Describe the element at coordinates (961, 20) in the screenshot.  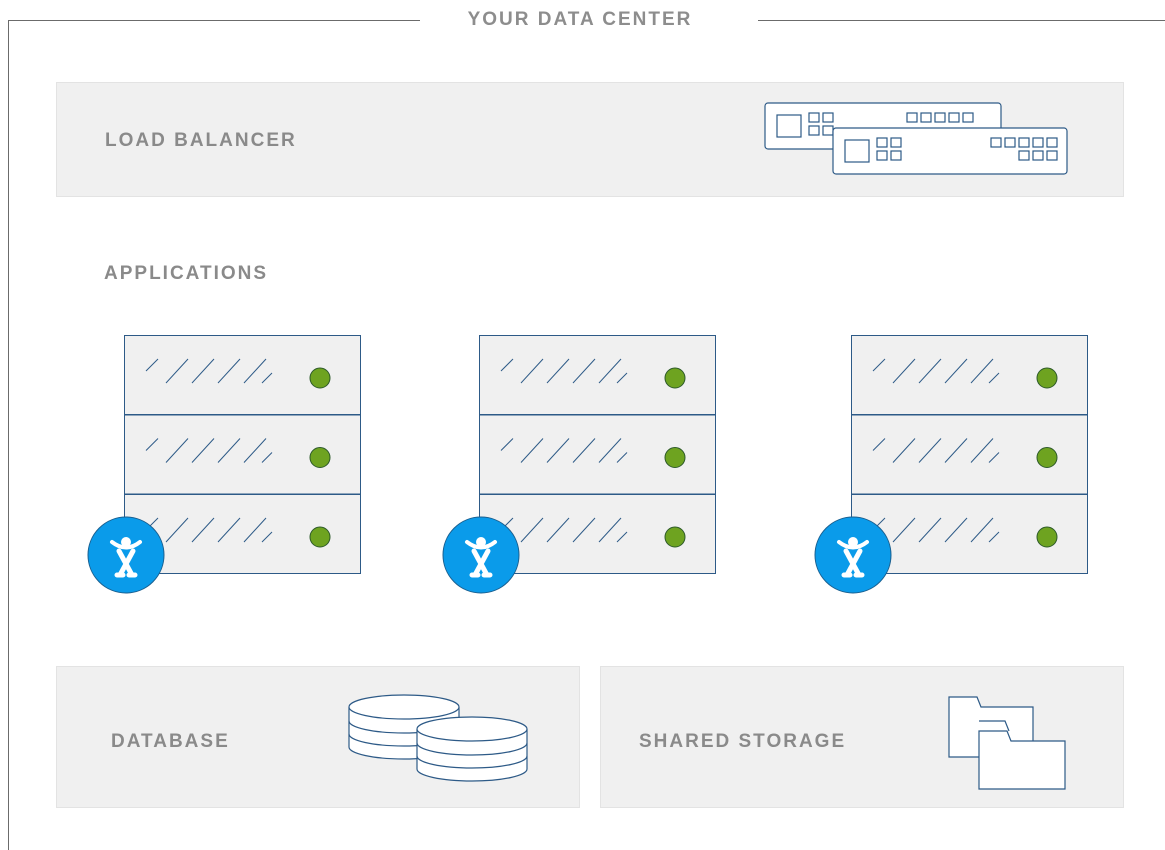
I see `frame-top-right-line` at that location.